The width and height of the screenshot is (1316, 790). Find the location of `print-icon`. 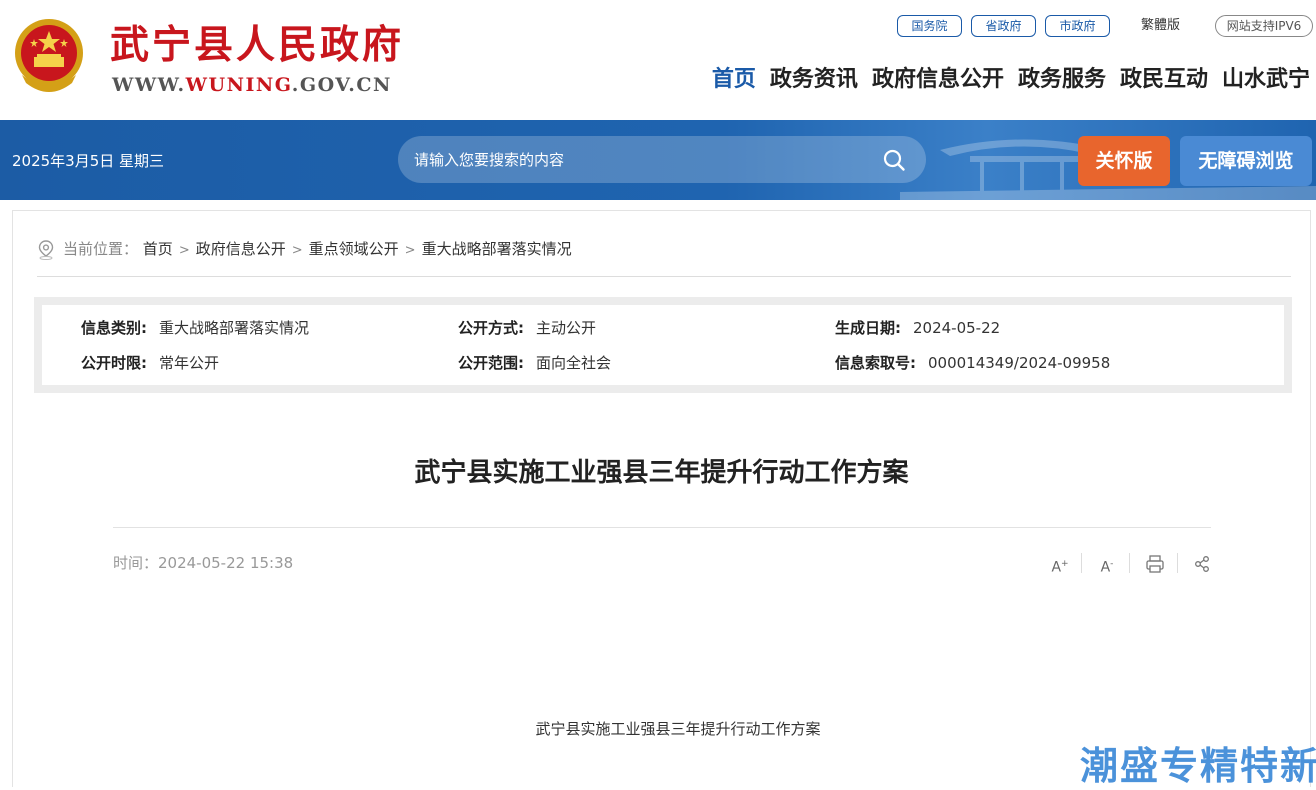

print-icon is located at coordinates (1155, 564).